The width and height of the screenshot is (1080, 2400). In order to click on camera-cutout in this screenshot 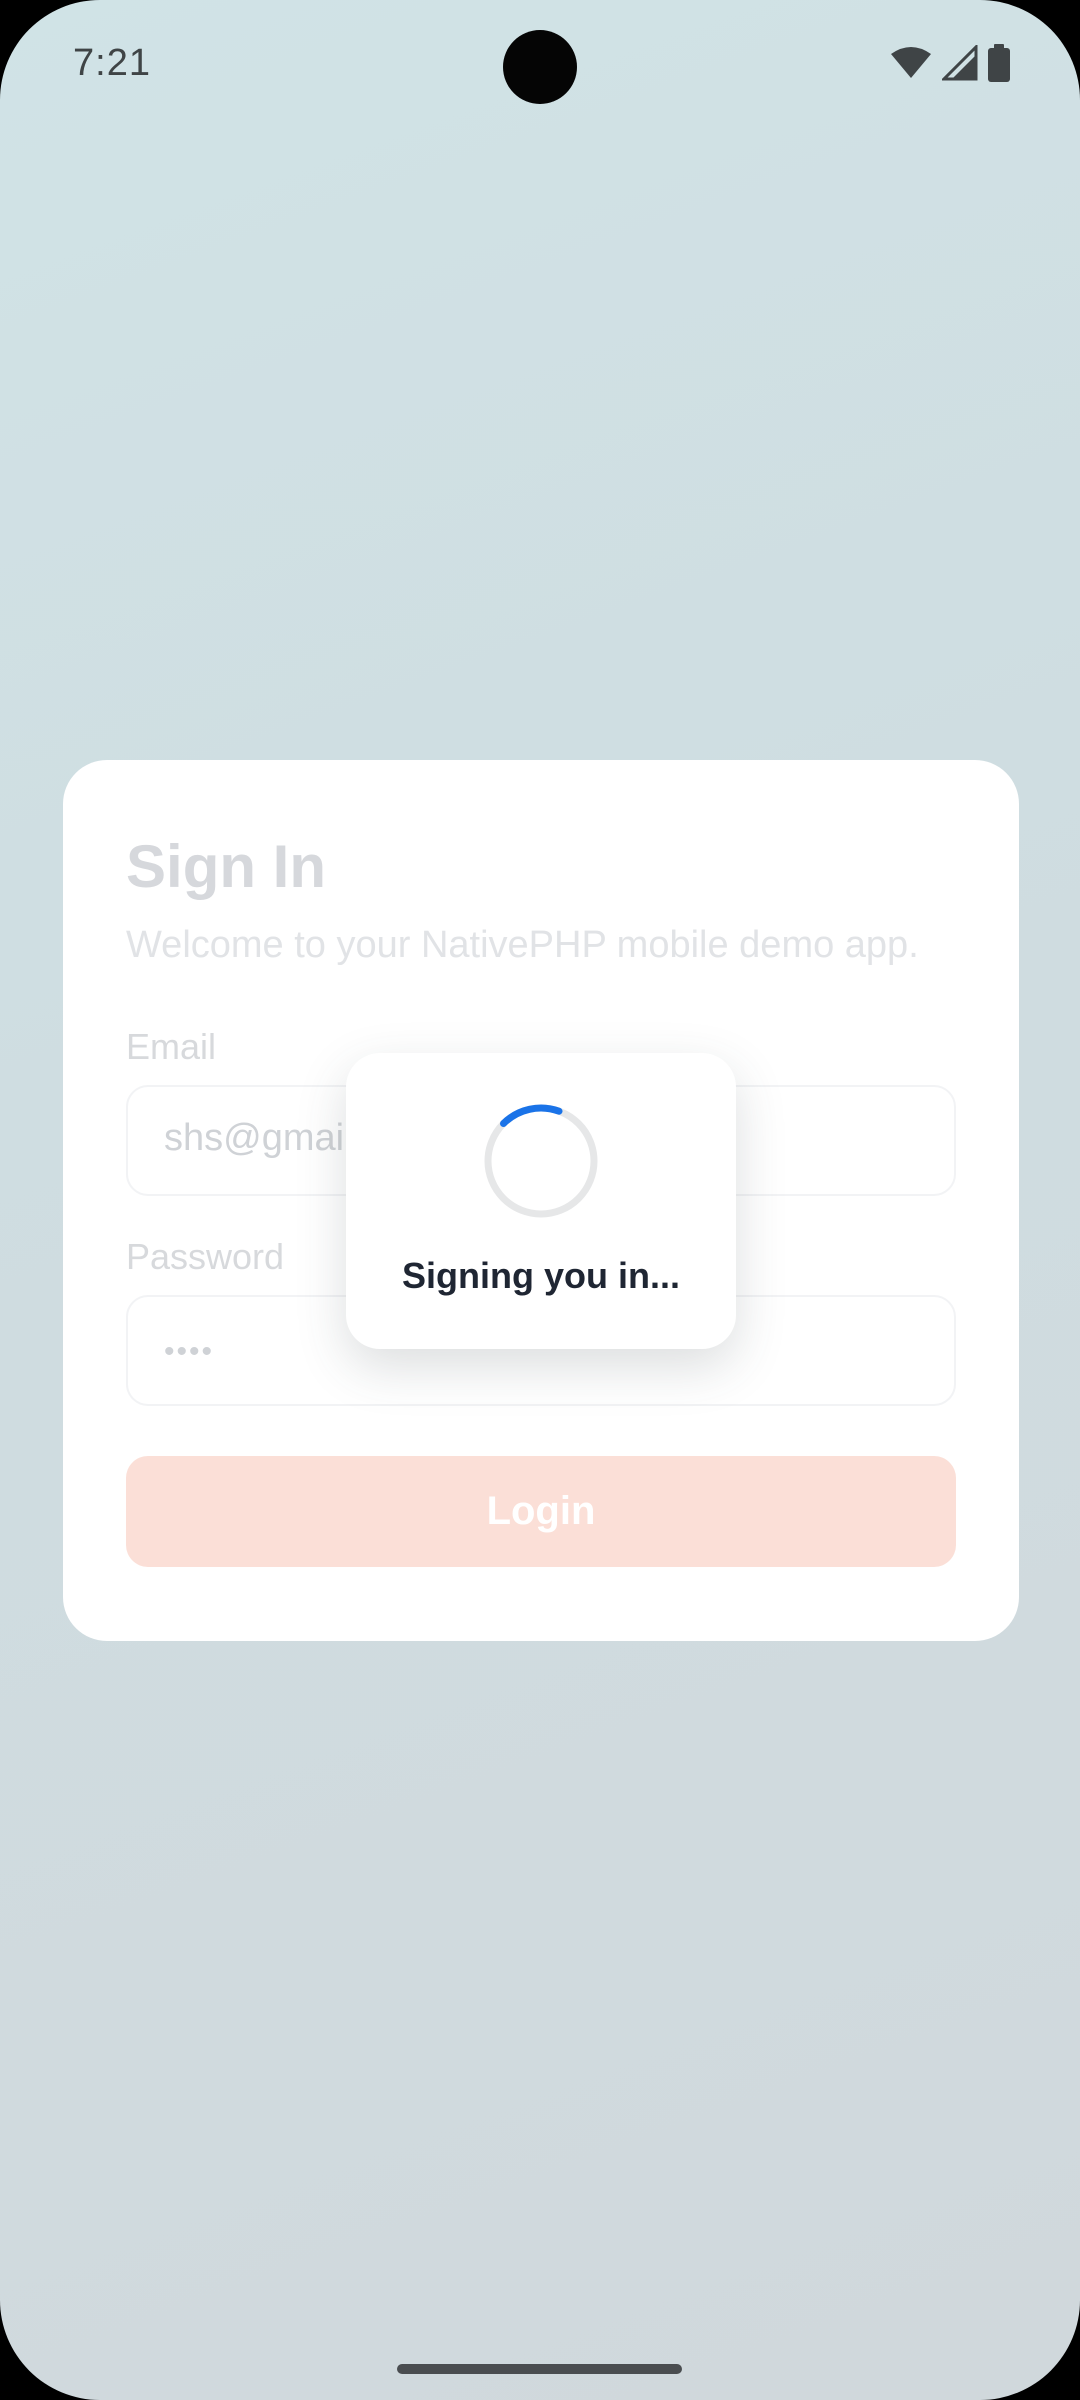, I will do `click(540, 67)`.